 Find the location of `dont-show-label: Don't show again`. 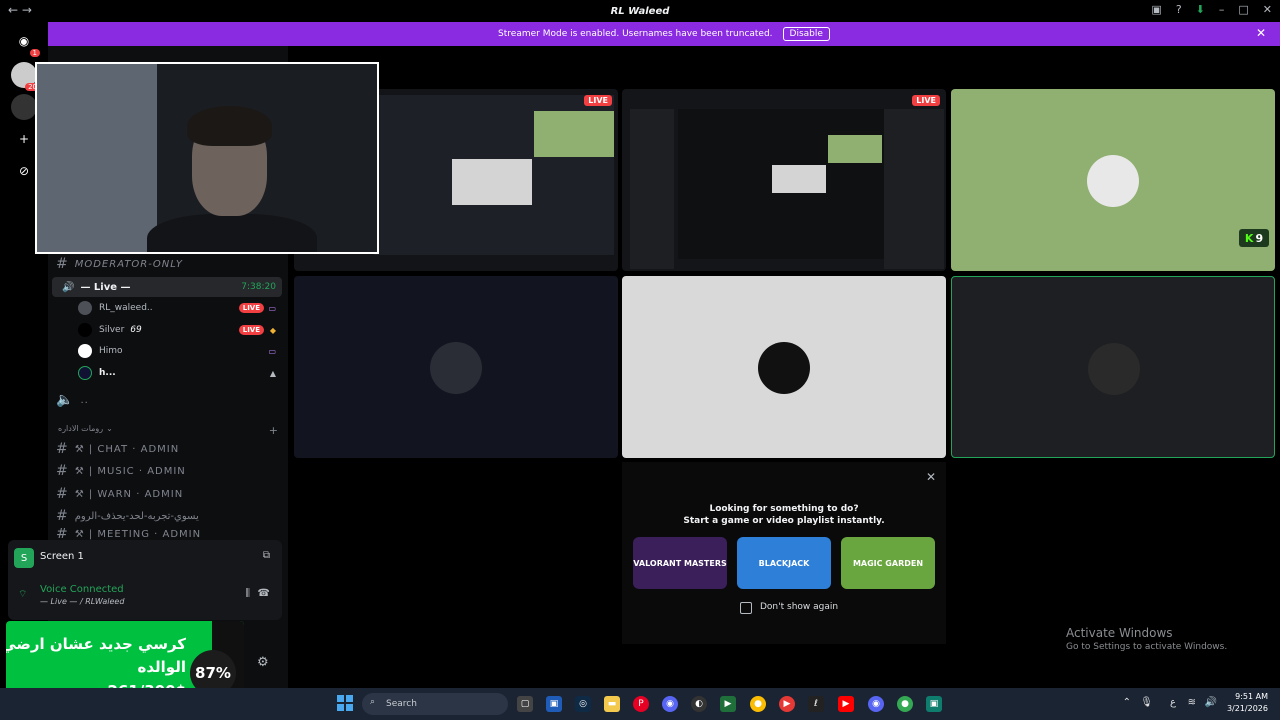

dont-show-label: Don't show again is located at coordinates (799, 607).